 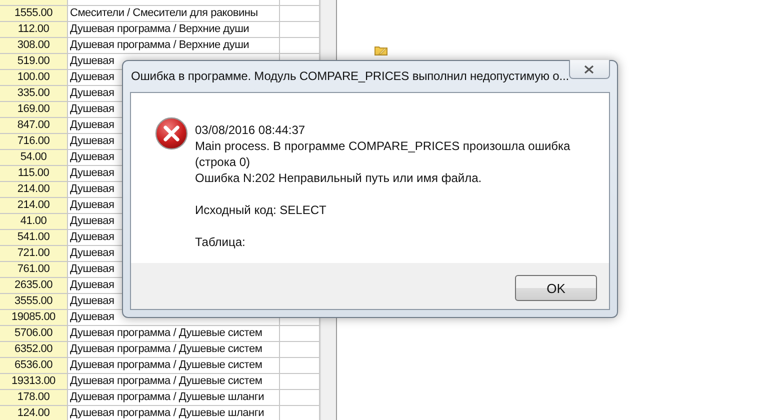 I want to click on price-cell: 335.00, so click(x=33, y=93).